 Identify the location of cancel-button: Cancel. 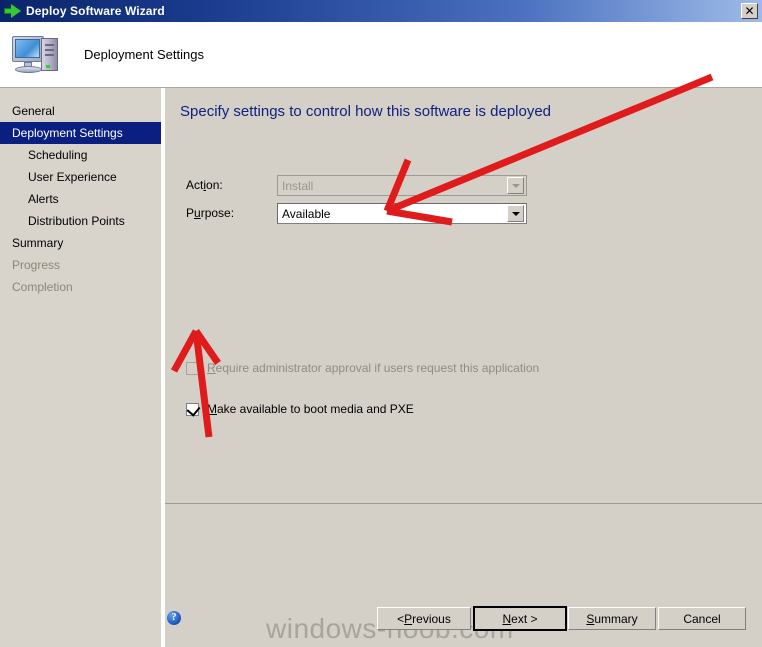
(702, 618).